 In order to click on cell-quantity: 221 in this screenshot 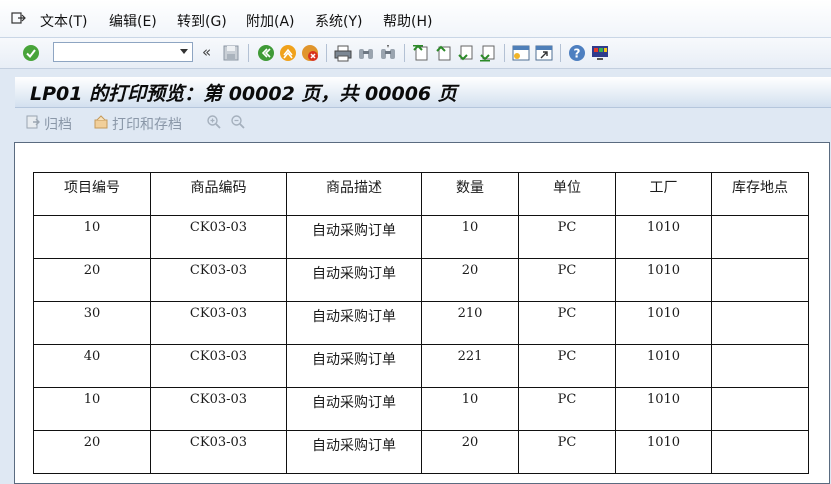, I will do `click(470, 366)`.